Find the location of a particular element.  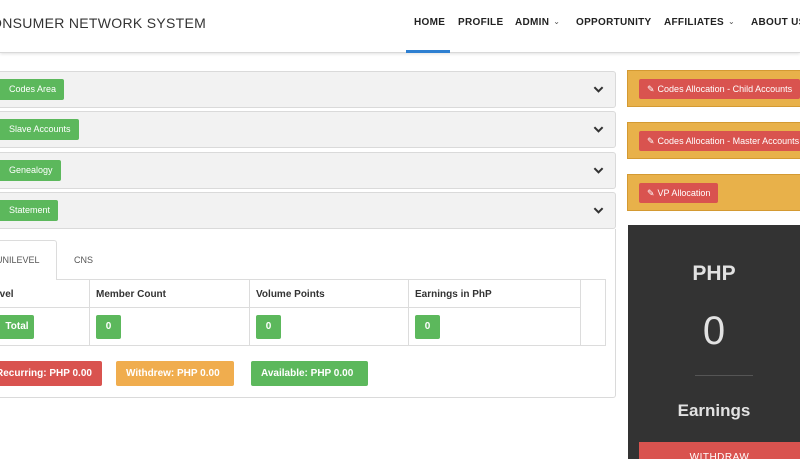

alloc-master-box: ✎ Codes Allocation - Master Accounts is located at coordinates (713, 140).